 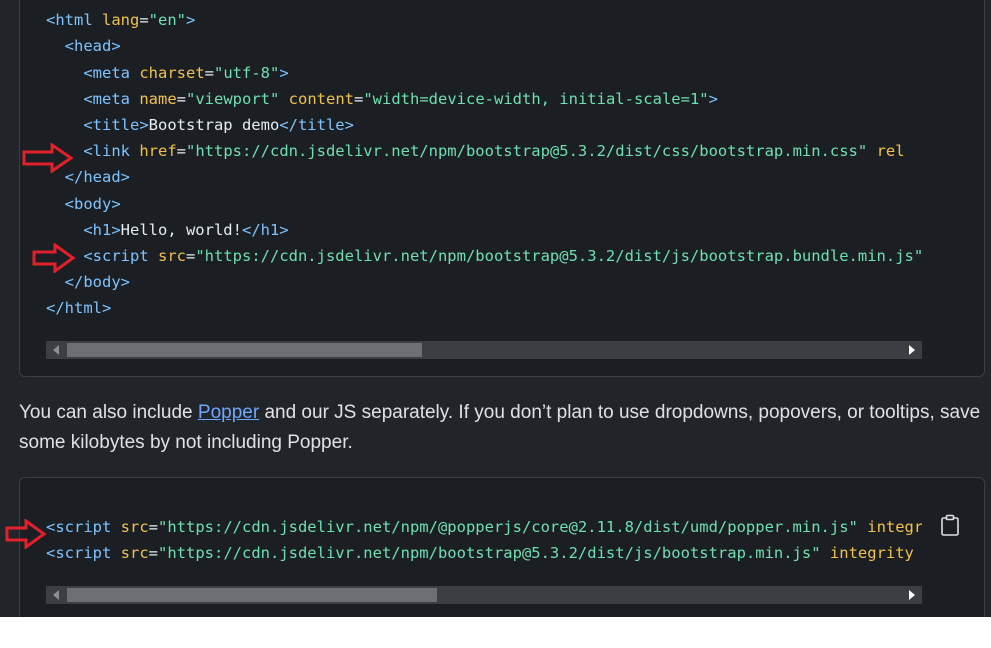 I want to click on code-token: <html, so click(x=74, y=20).